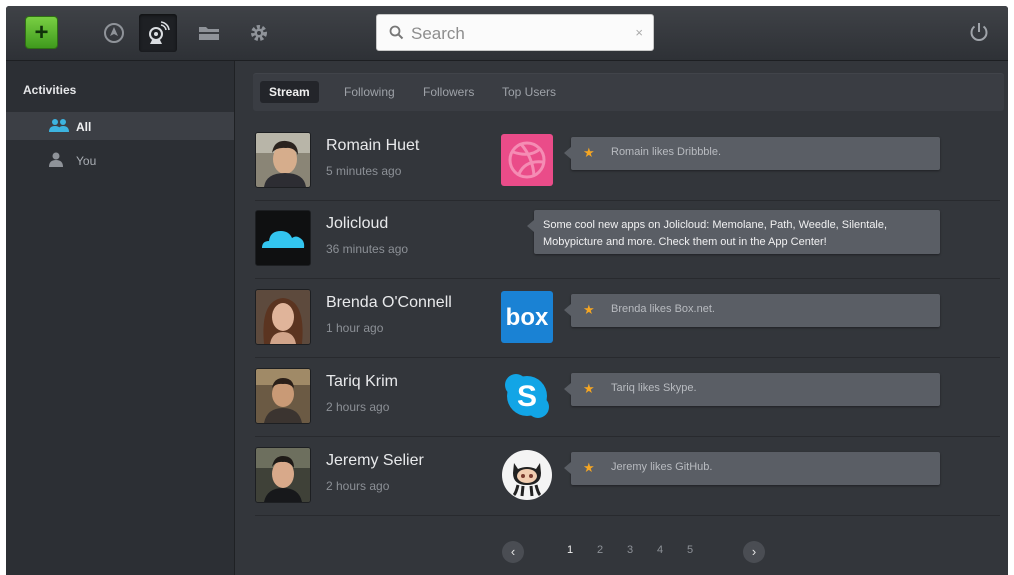 This screenshot has height=575, width=1014. Describe the element at coordinates (621, 553) in the screenshot. I see `pagination: ‹ 1 2 3 4 5 ›` at that location.